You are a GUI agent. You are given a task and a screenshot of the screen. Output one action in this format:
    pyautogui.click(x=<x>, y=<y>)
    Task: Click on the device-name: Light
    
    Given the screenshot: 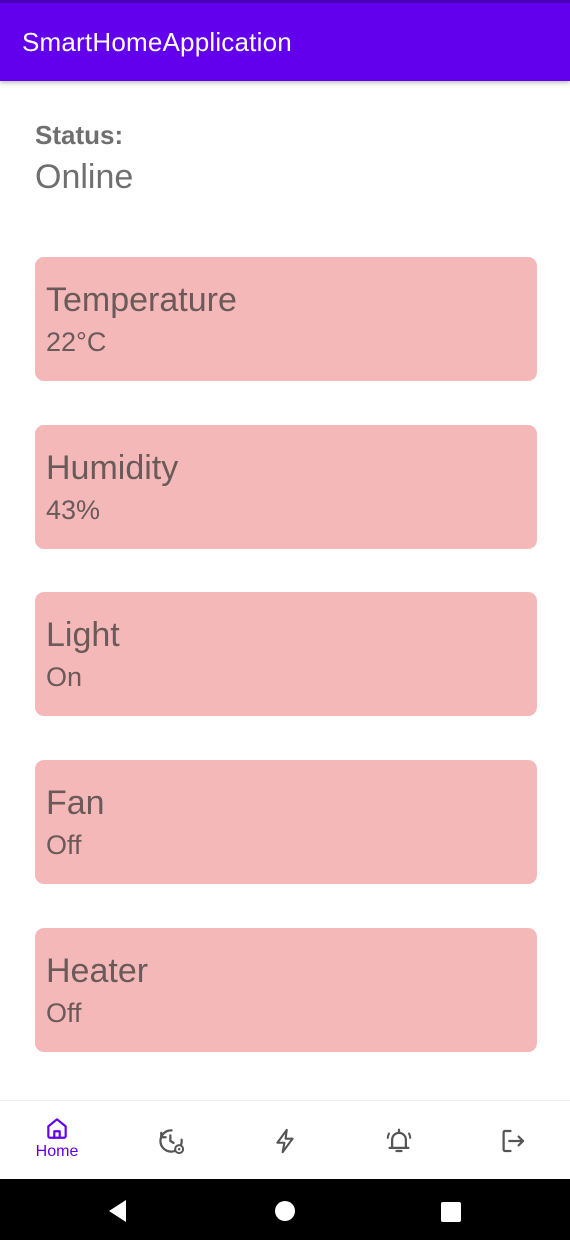 What is the action you would take?
    pyautogui.click(x=83, y=635)
    